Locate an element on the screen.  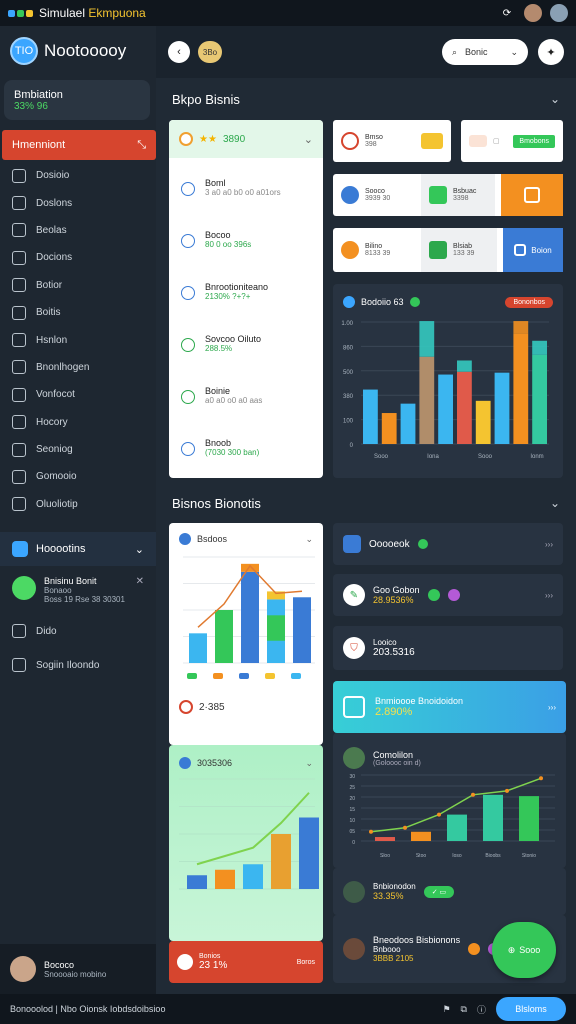
brand: TIO Nootooooy is located at coordinates (78, 51).